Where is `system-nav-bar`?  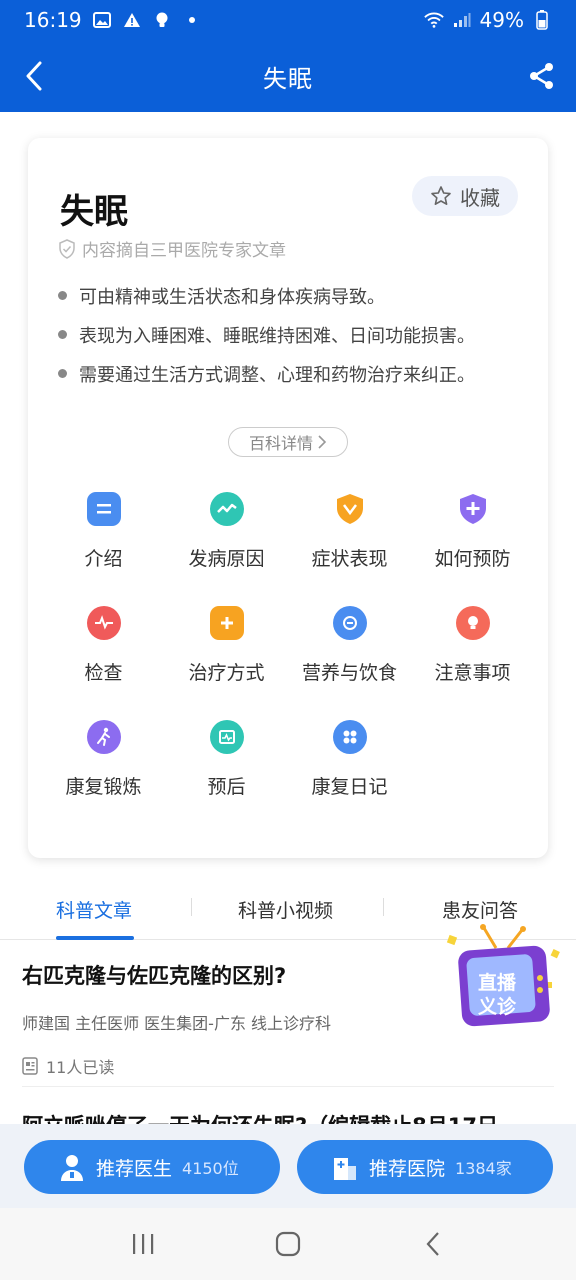
system-nav-bar is located at coordinates (288, 1244).